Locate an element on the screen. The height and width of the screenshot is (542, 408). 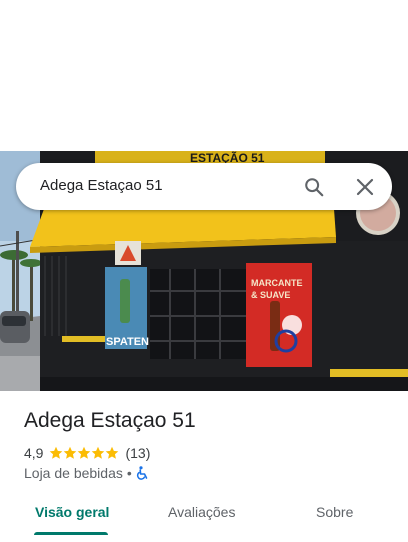
poster-right-line1: MARCANTE is located at coordinates (277, 283).